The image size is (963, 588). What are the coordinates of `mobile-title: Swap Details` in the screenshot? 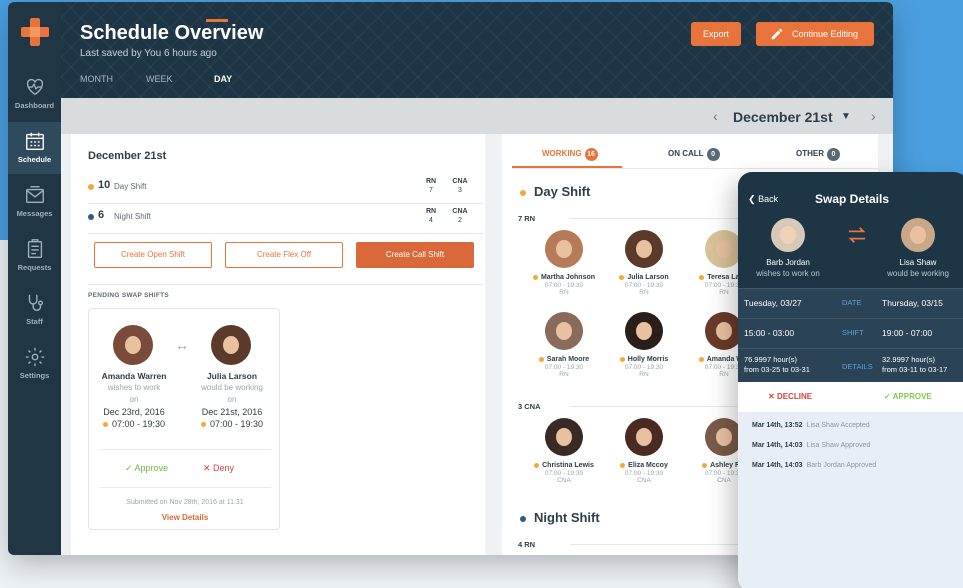 It's located at (852, 199).